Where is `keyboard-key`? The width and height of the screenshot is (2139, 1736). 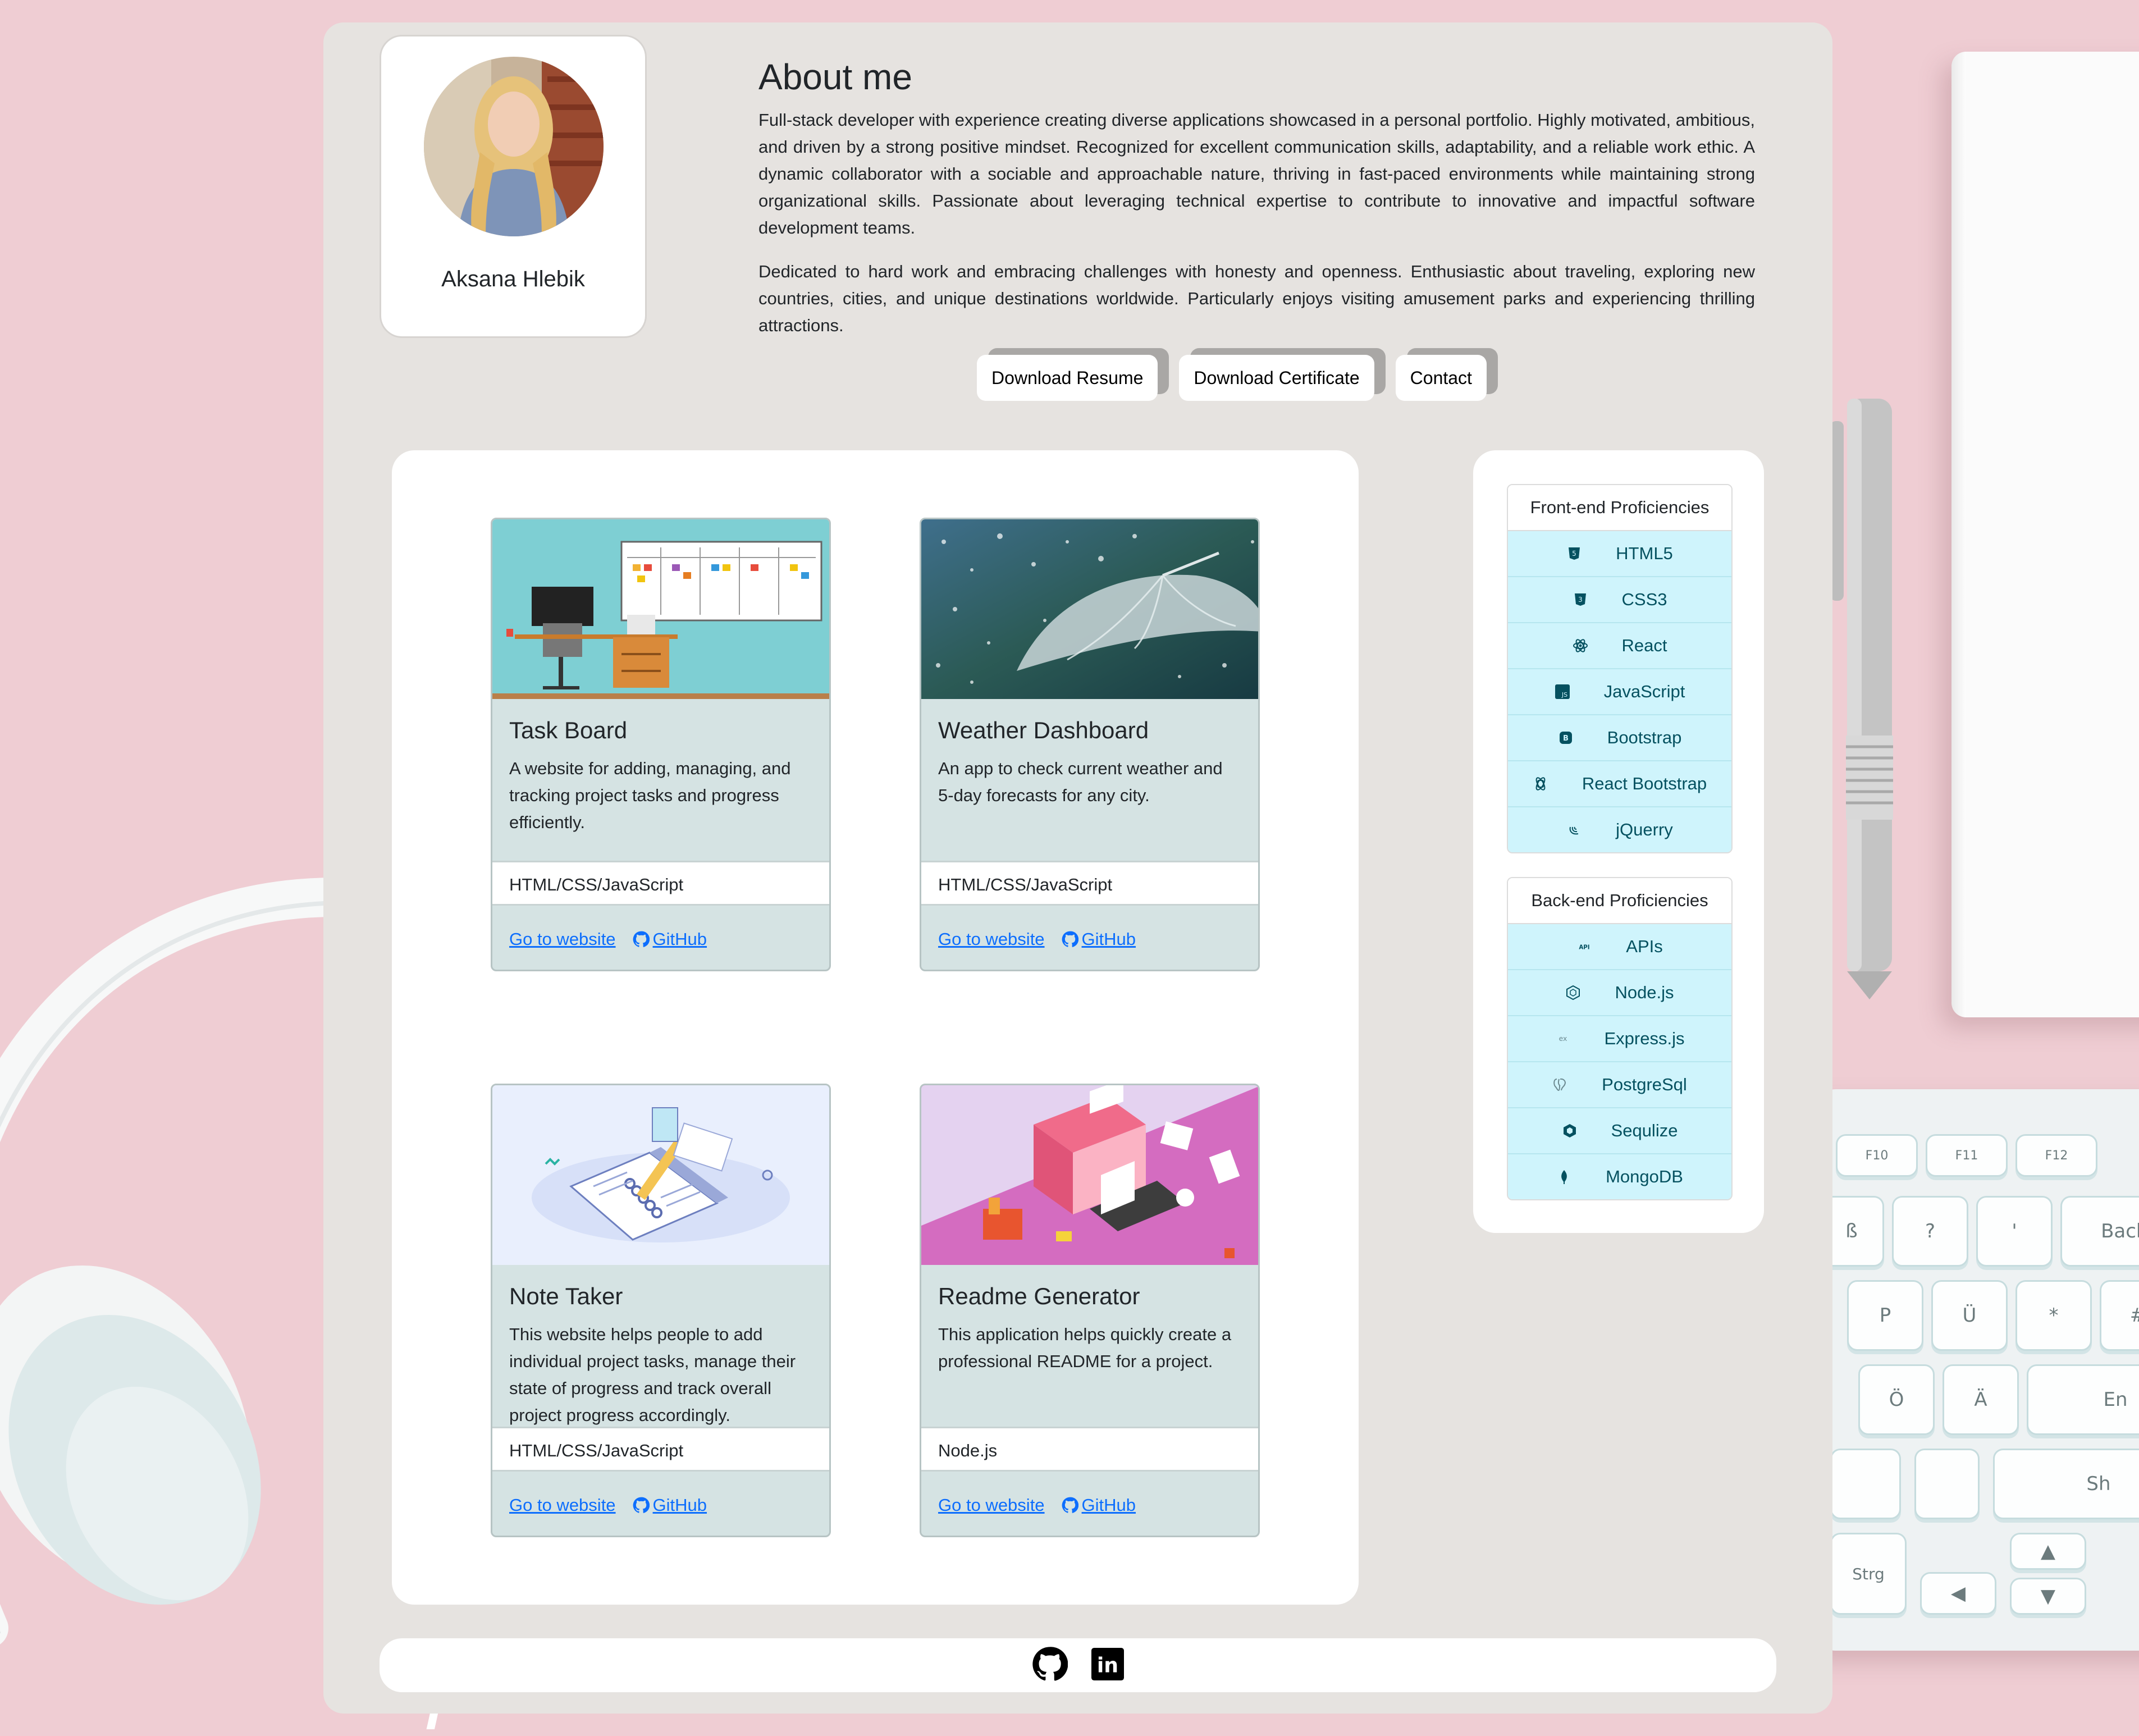
keyboard-key is located at coordinates (1865, 1484).